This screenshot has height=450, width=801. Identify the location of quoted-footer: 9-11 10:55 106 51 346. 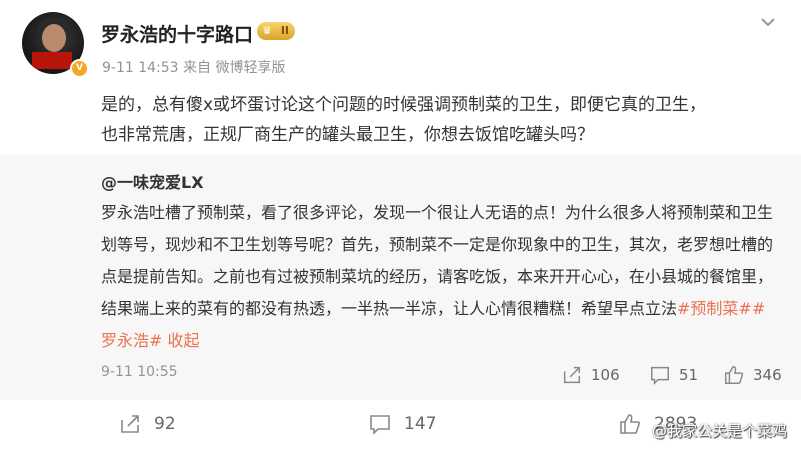
(446, 375).